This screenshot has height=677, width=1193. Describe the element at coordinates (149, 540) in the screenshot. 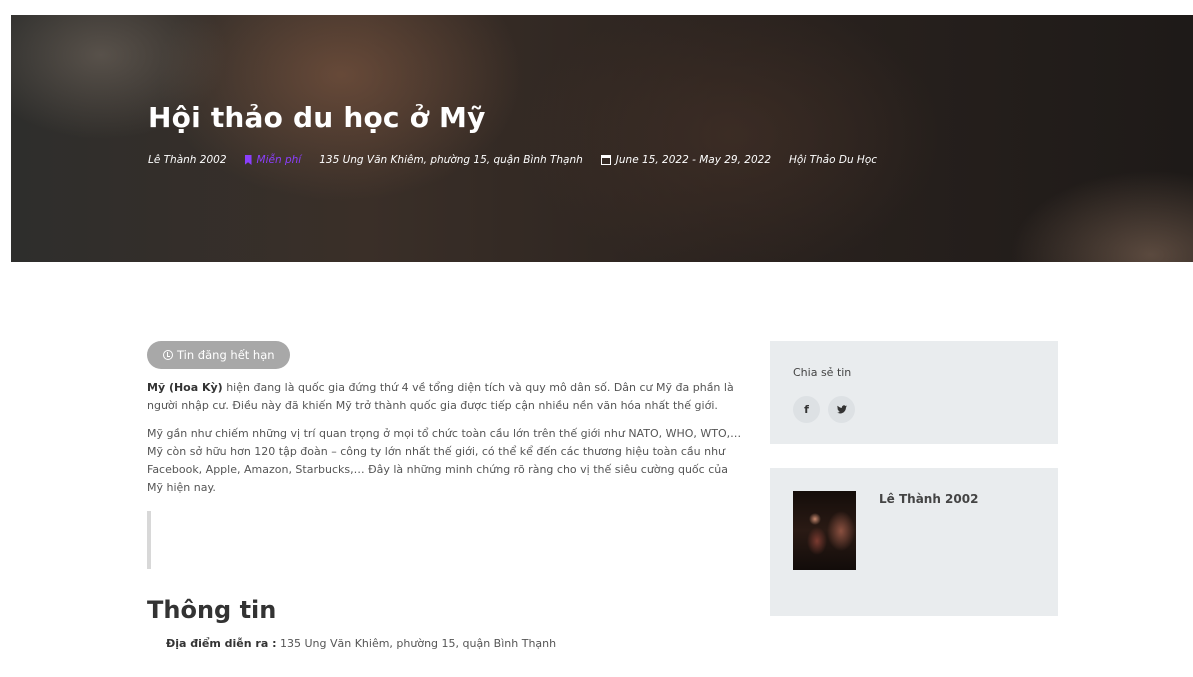

I see `blockquote-bar` at that location.